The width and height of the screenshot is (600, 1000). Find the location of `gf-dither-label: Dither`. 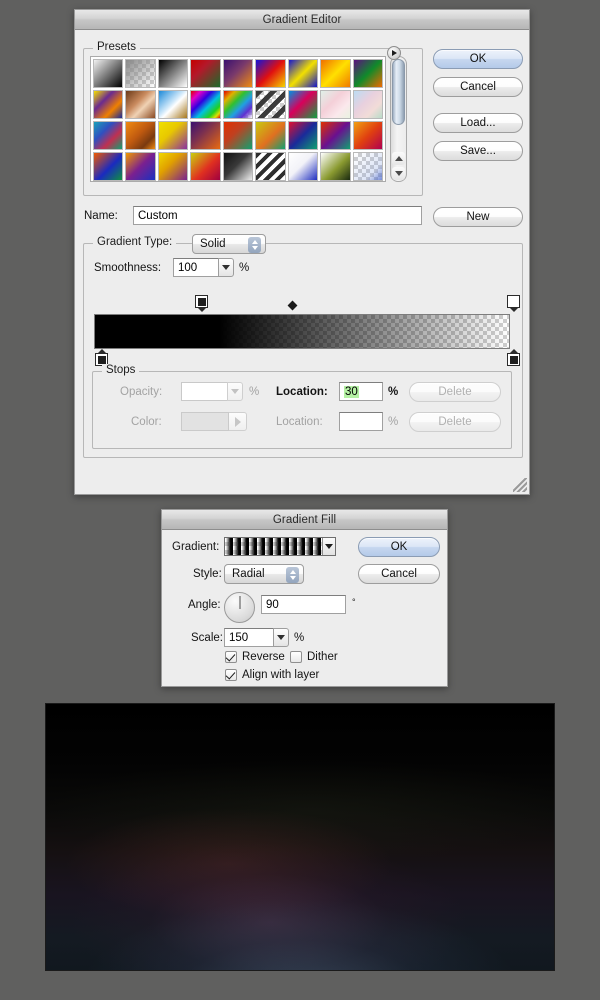

gf-dither-label: Dither is located at coordinates (322, 657).